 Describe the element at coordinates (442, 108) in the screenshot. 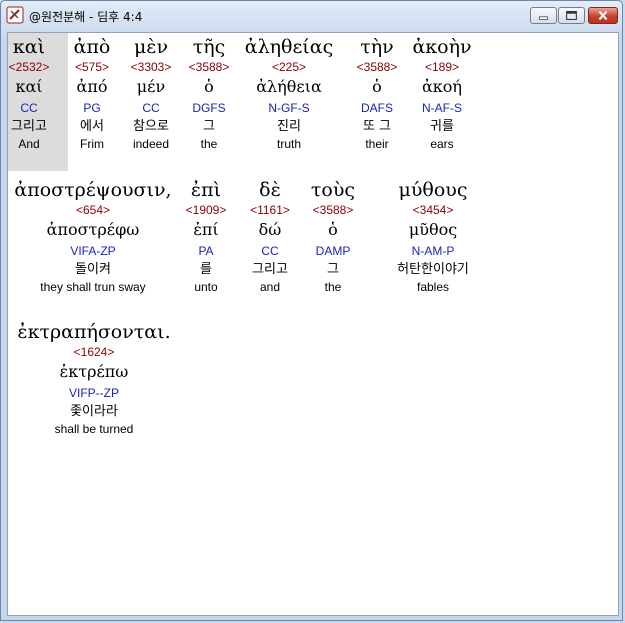

I see `morphology-code: N-AF-S` at that location.